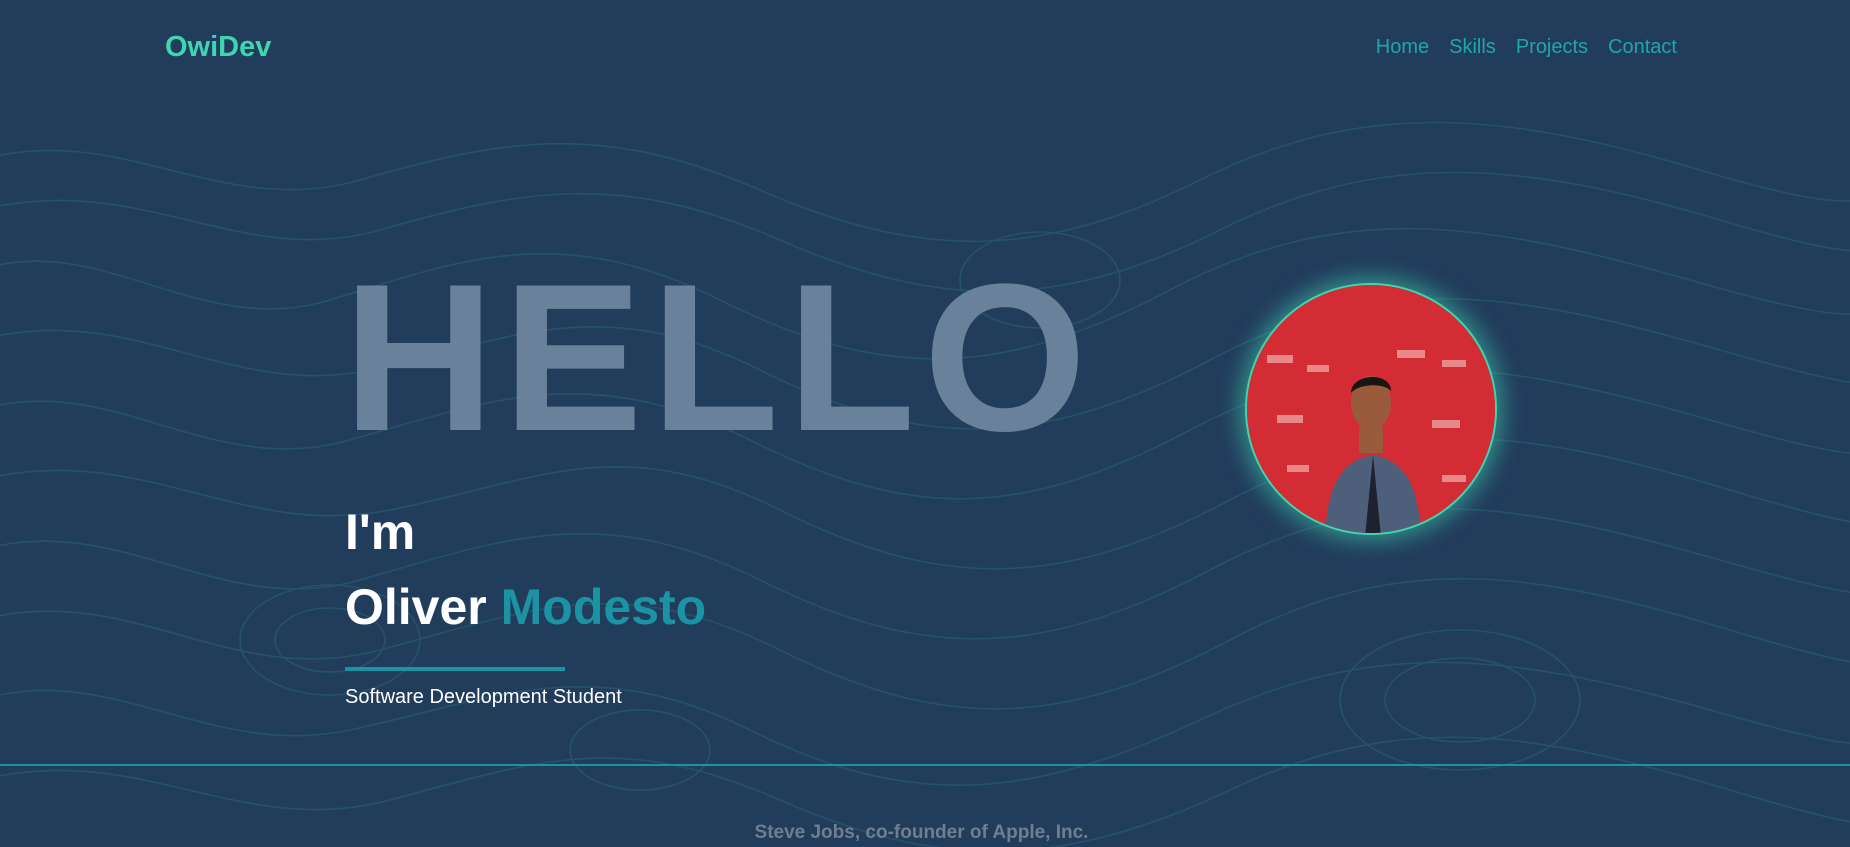 The width and height of the screenshot is (1850, 847). Describe the element at coordinates (1552, 47) in the screenshot. I see `nav-link-projects: Projects` at that location.